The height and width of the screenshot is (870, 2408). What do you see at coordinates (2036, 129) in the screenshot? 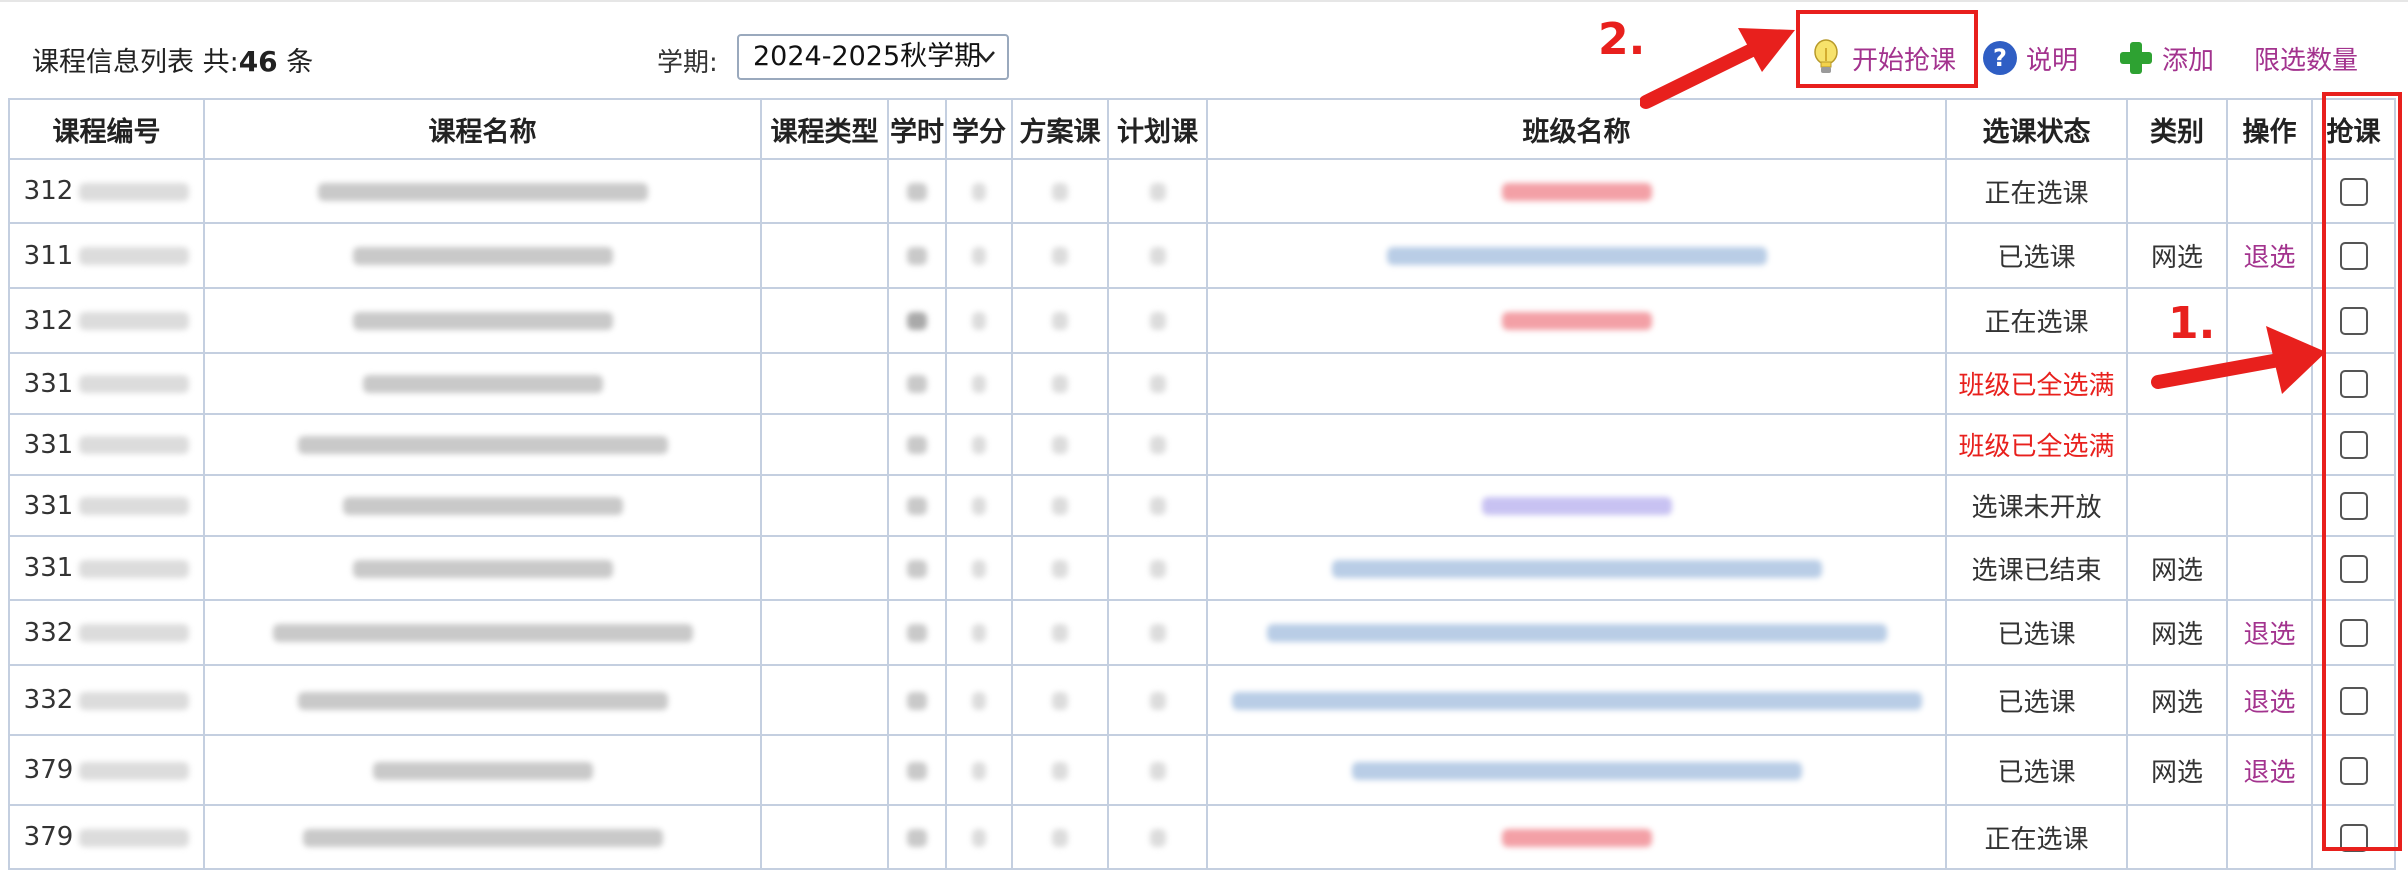
I see `column-header: 选课状态` at bounding box center [2036, 129].